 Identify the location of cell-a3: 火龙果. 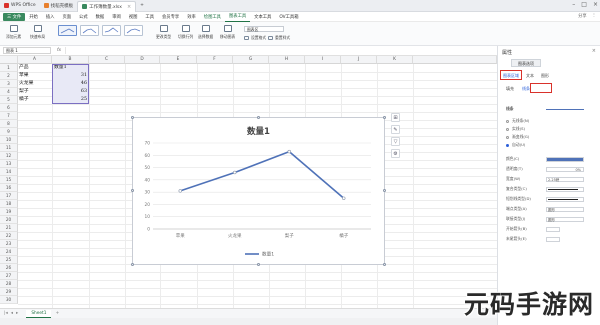
(35, 84).